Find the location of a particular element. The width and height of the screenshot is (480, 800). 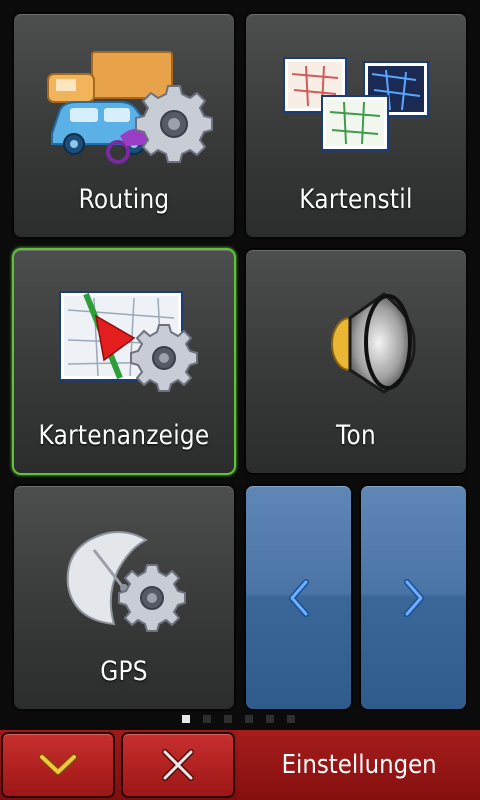

close-button is located at coordinates (178, 765).